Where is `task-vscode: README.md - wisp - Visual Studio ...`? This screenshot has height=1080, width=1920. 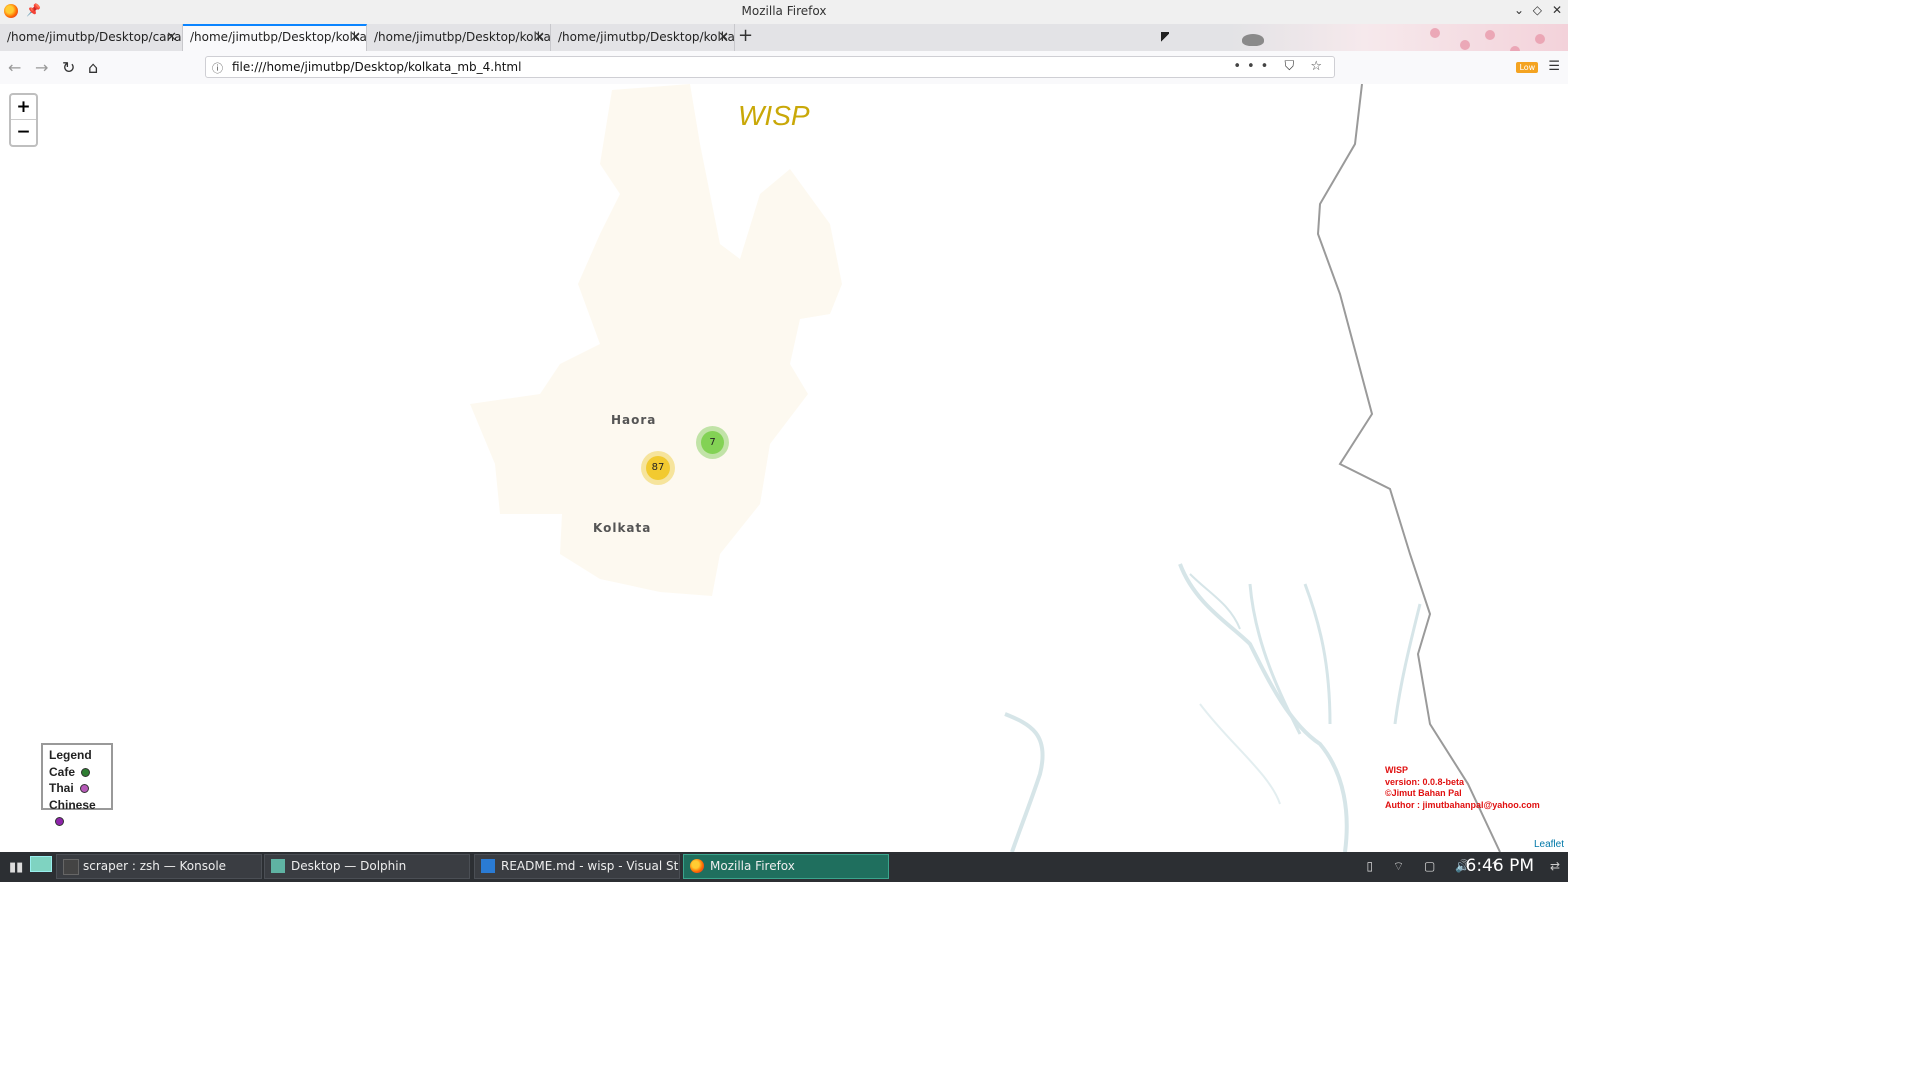
task-vscode: README.md - wisp - Visual Studio ... is located at coordinates (577, 866).